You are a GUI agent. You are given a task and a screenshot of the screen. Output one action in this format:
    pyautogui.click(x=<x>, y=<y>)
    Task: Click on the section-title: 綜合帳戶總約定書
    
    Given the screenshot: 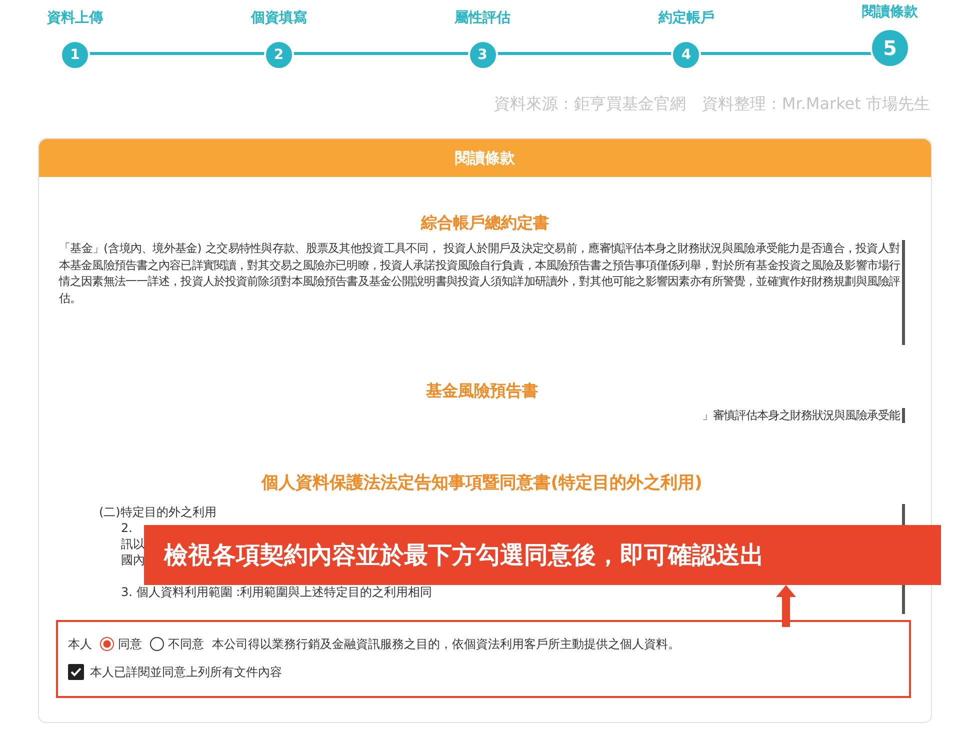 What is the action you would take?
    pyautogui.click(x=485, y=223)
    